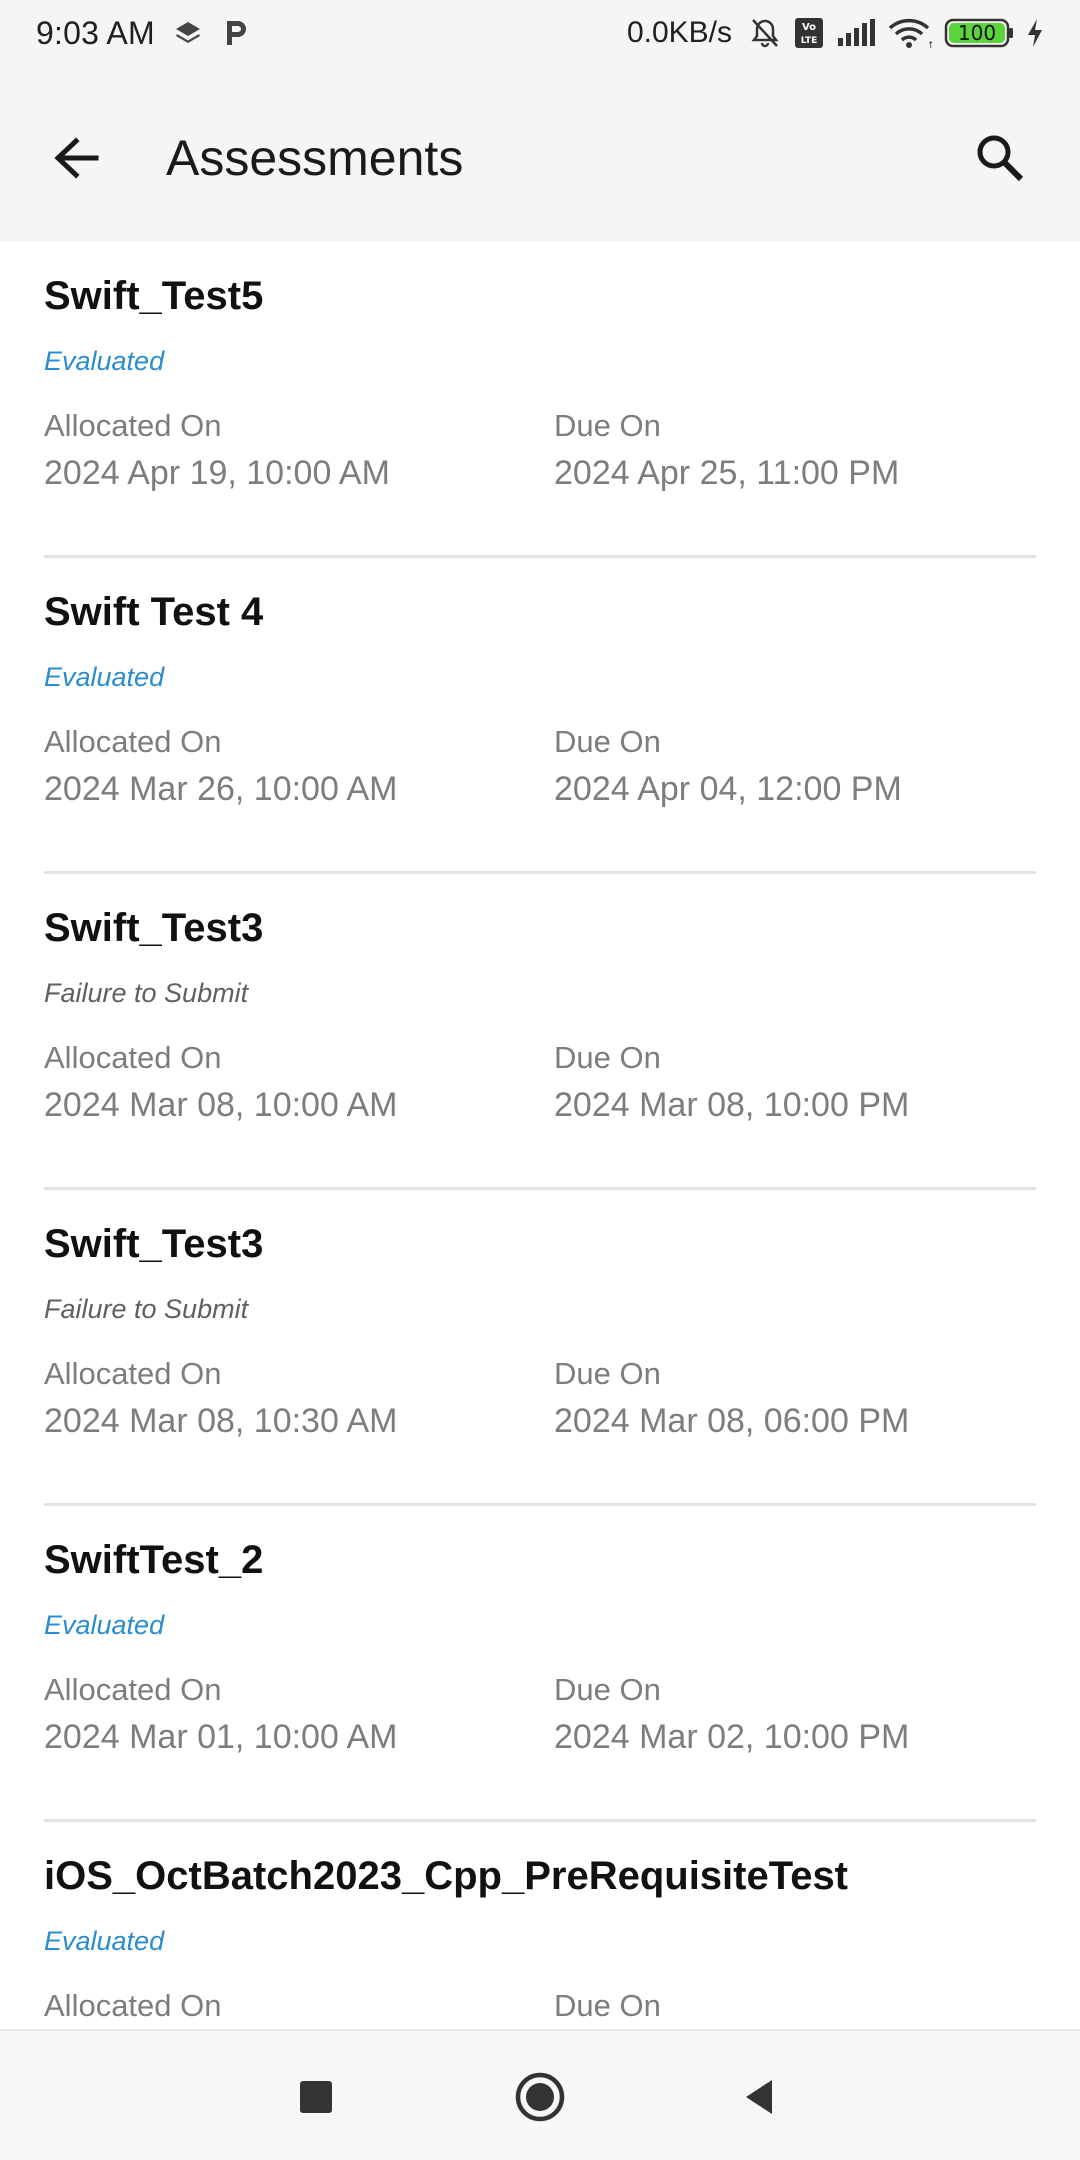 The height and width of the screenshot is (2160, 1080). I want to click on assessment-title: Swift Test 4, so click(154, 612).